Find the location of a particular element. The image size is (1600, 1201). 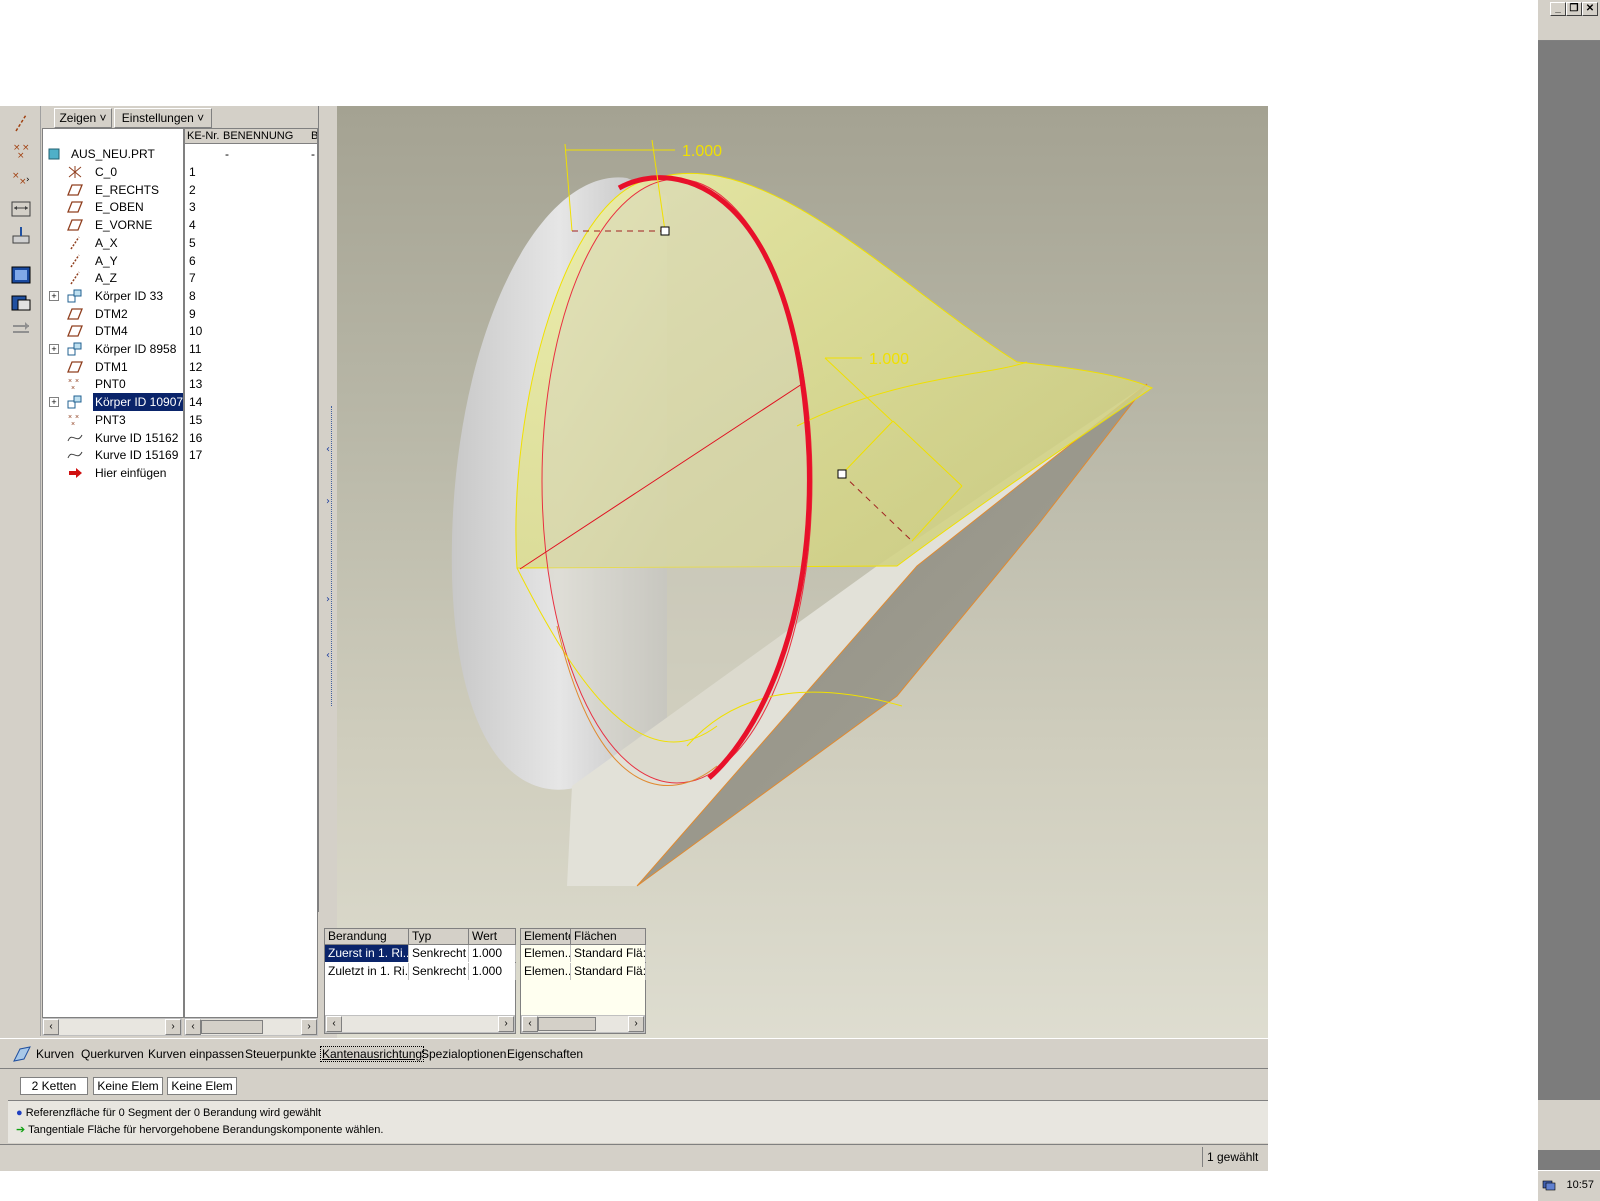

tree-item: E_VORNE is located at coordinates (113, 225).